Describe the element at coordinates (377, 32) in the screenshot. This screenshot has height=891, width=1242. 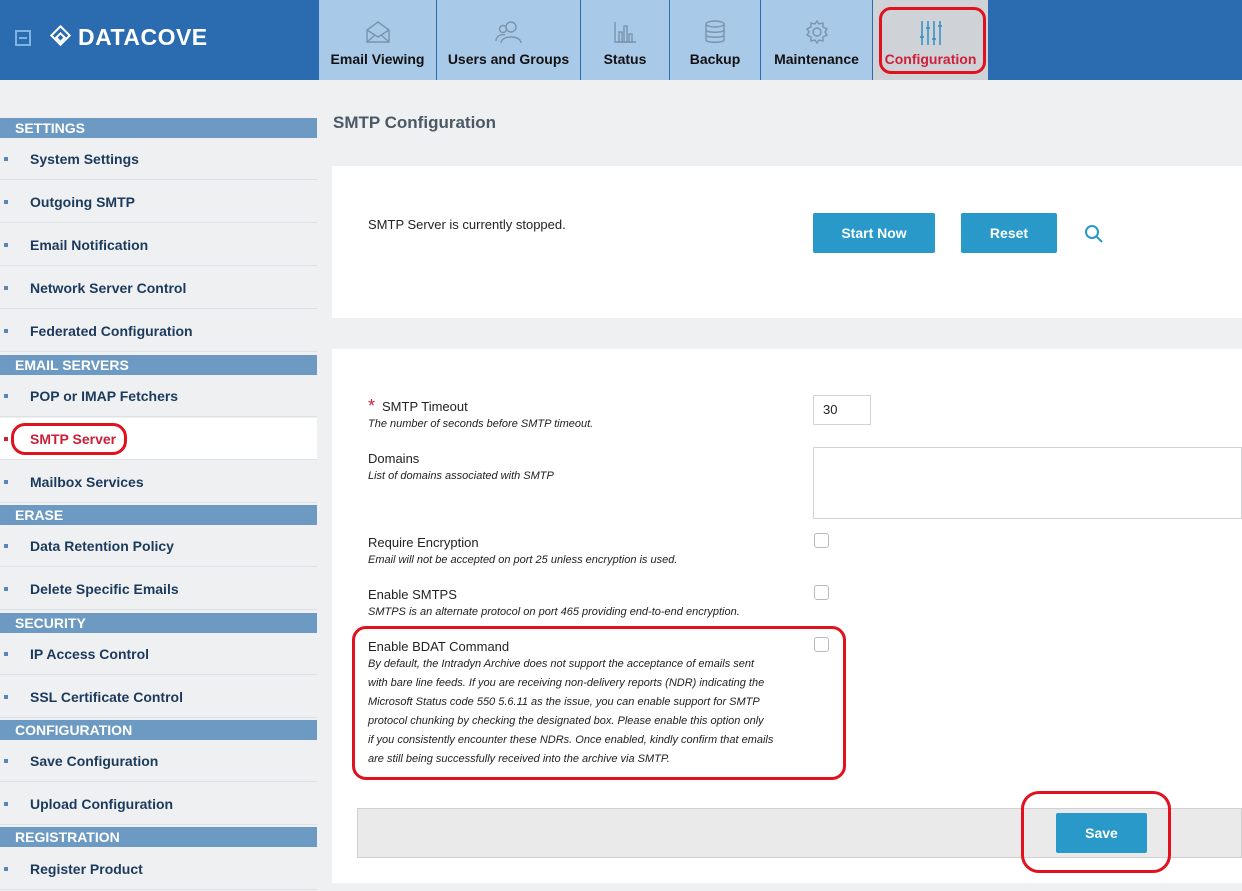
I see `envelope-icon` at that location.